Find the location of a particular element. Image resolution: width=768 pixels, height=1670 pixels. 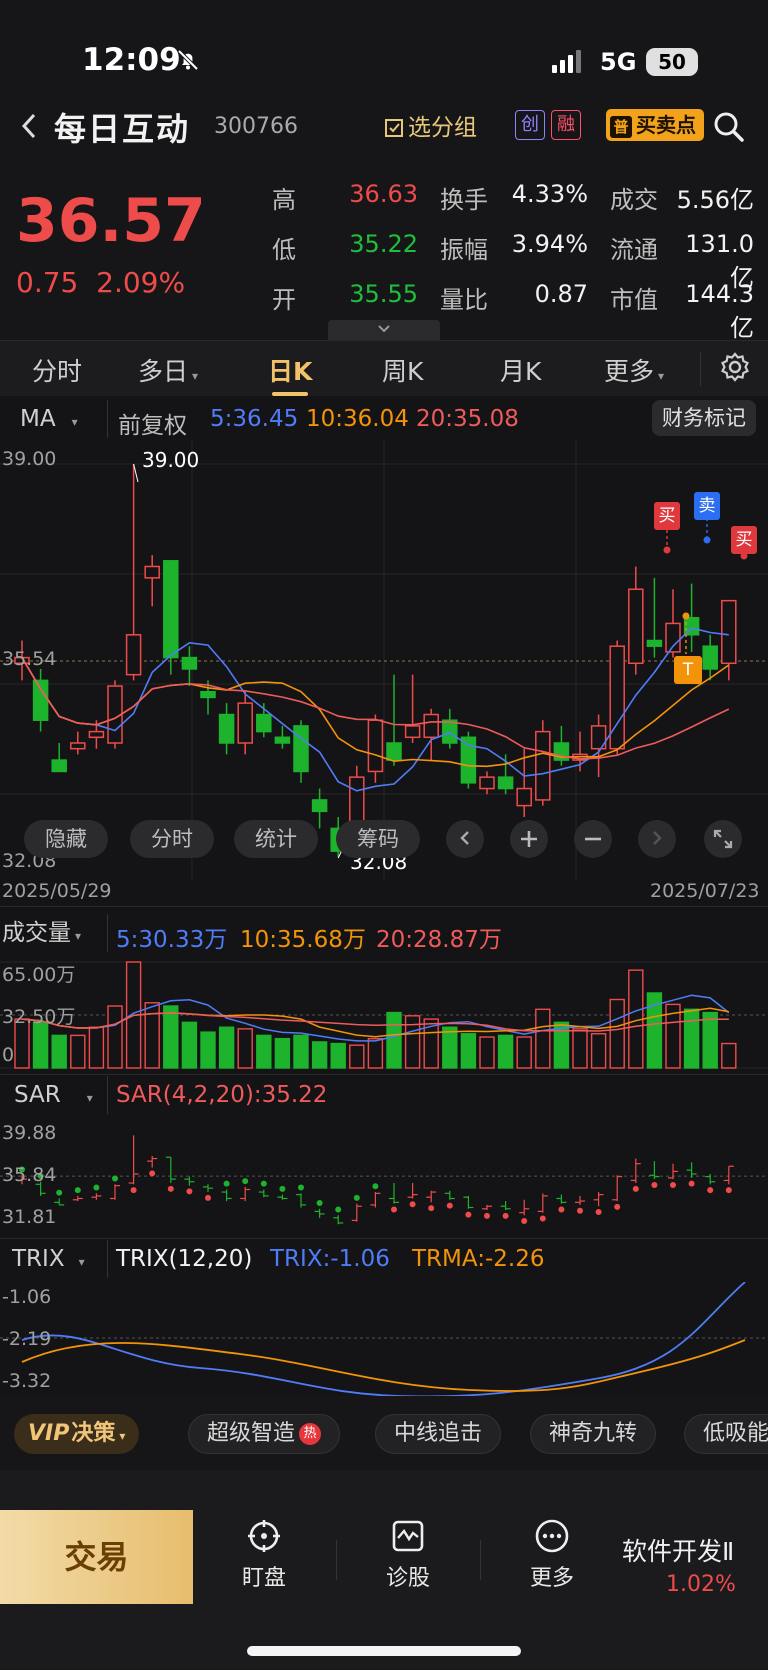

chip-magic-nine: 神奇九转 is located at coordinates (593, 1434).